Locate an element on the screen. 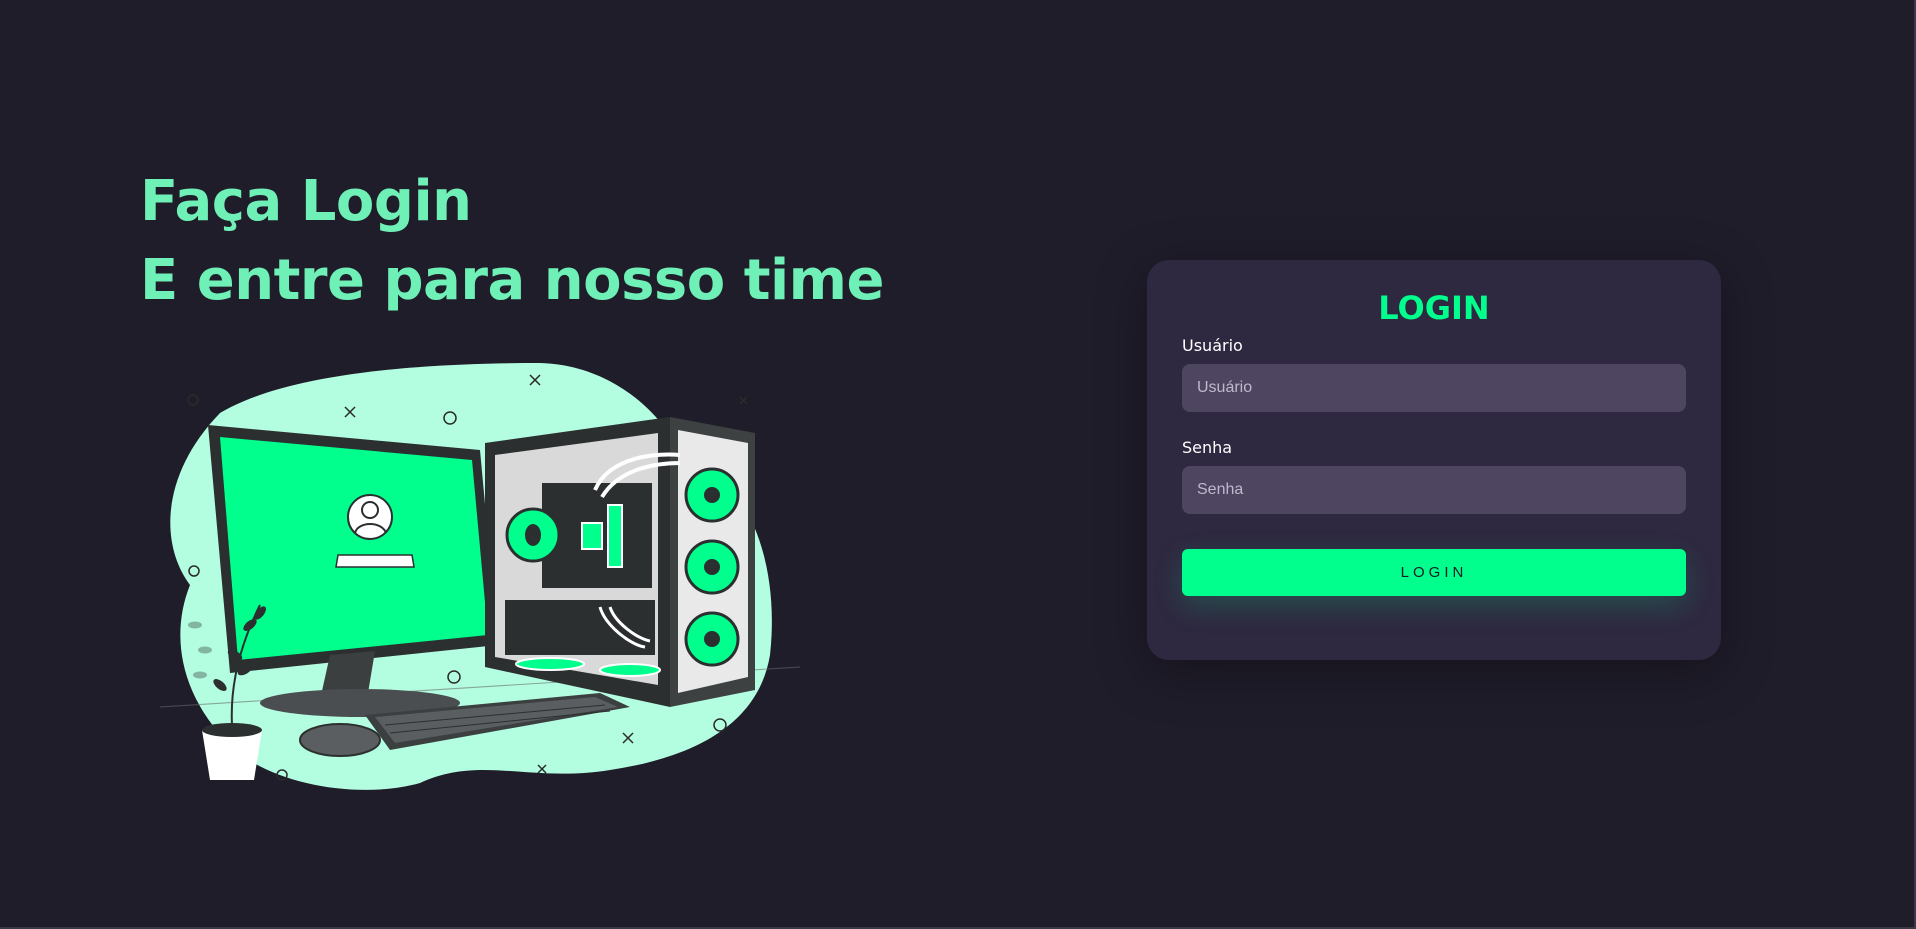 The height and width of the screenshot is (929, 1916). login-card: LOGIN Usuário Senha LOGIN is located at coordinates (1434, 460).